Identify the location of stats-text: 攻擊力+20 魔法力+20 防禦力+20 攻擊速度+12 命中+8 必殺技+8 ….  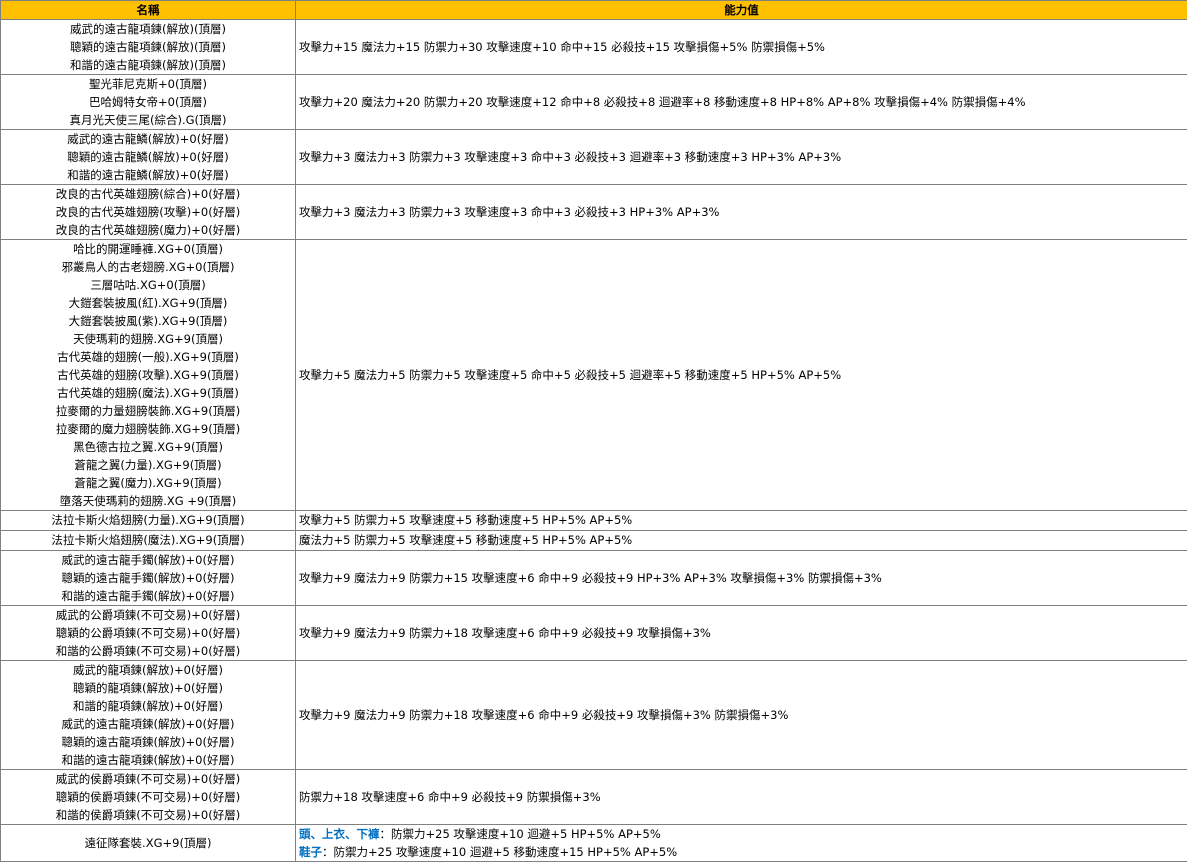
(743, 102).